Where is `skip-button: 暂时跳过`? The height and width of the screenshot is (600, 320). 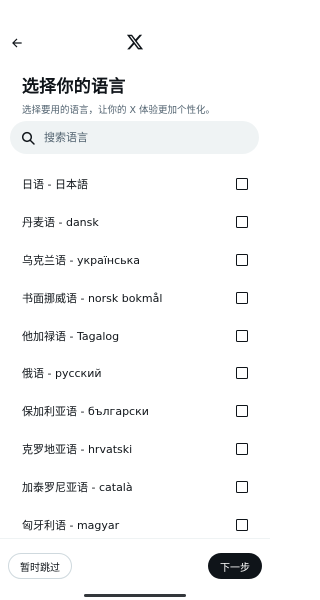
skip-button: 暂时跳过 is located at coordinates (40, 566).